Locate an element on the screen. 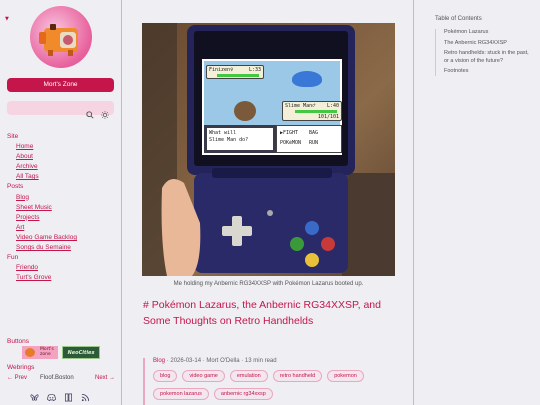 The width and height of the screenshot is (540, 405). rss-icon is located at coordinates (85, 394).